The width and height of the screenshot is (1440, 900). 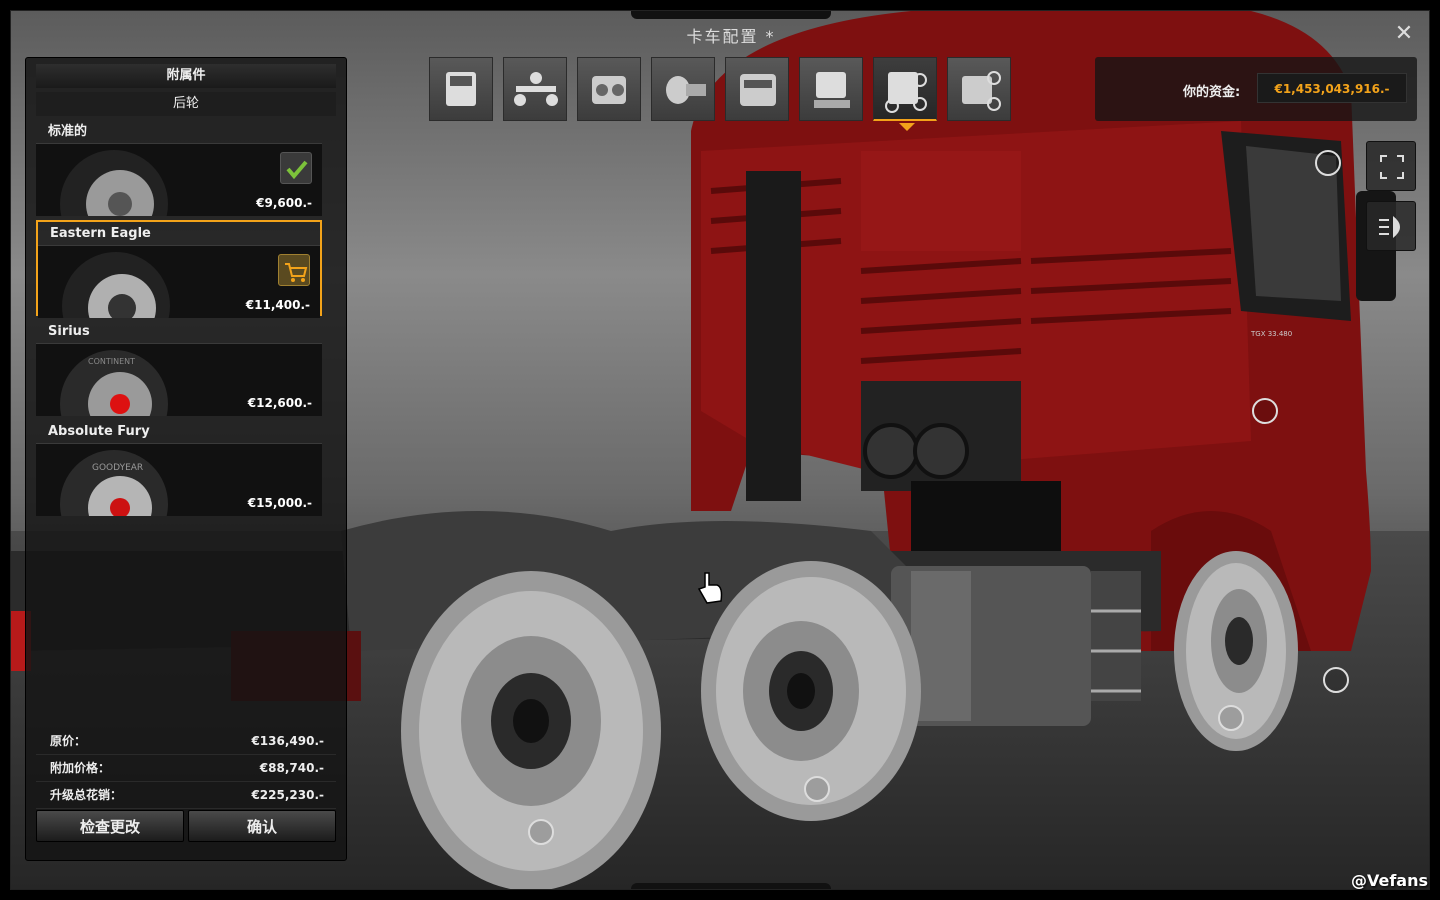 I want to click on bottom-notch, so click(x=731, y=886).